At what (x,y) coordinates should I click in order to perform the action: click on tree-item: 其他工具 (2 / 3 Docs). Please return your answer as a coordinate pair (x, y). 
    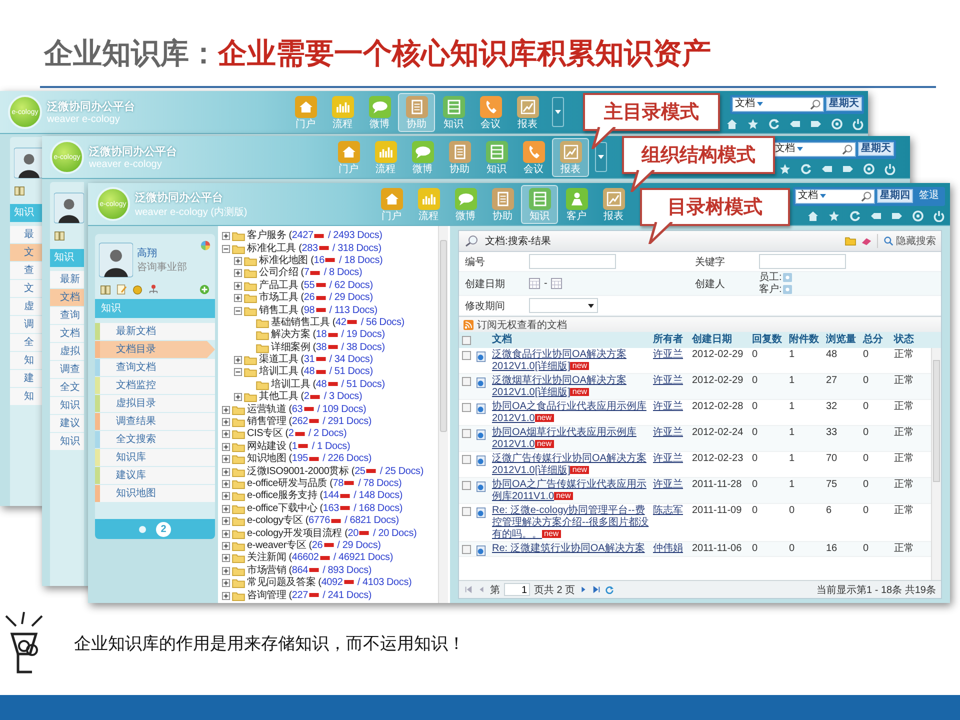
    Looking at the image, I should click on (310, 397).